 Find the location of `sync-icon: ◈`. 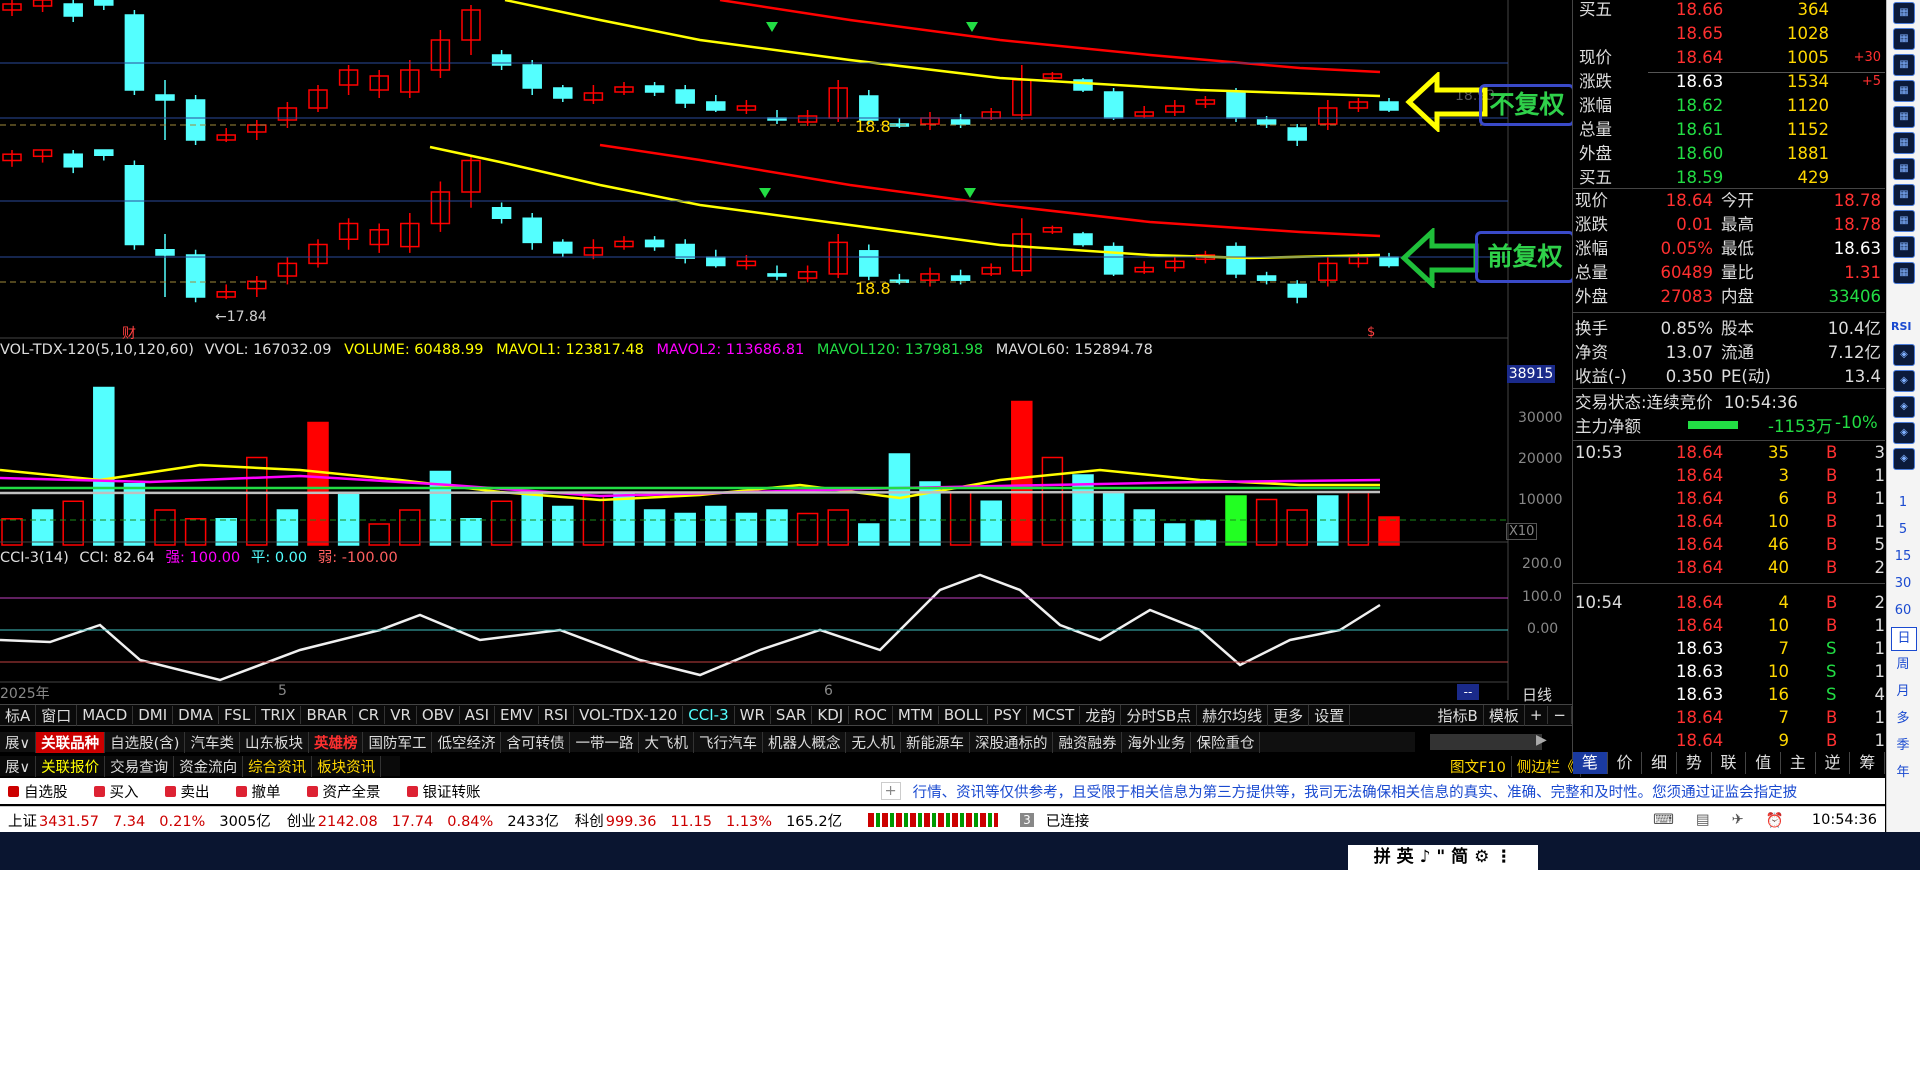

sync-icon: ◈ is located at coordinates (1904, 459).